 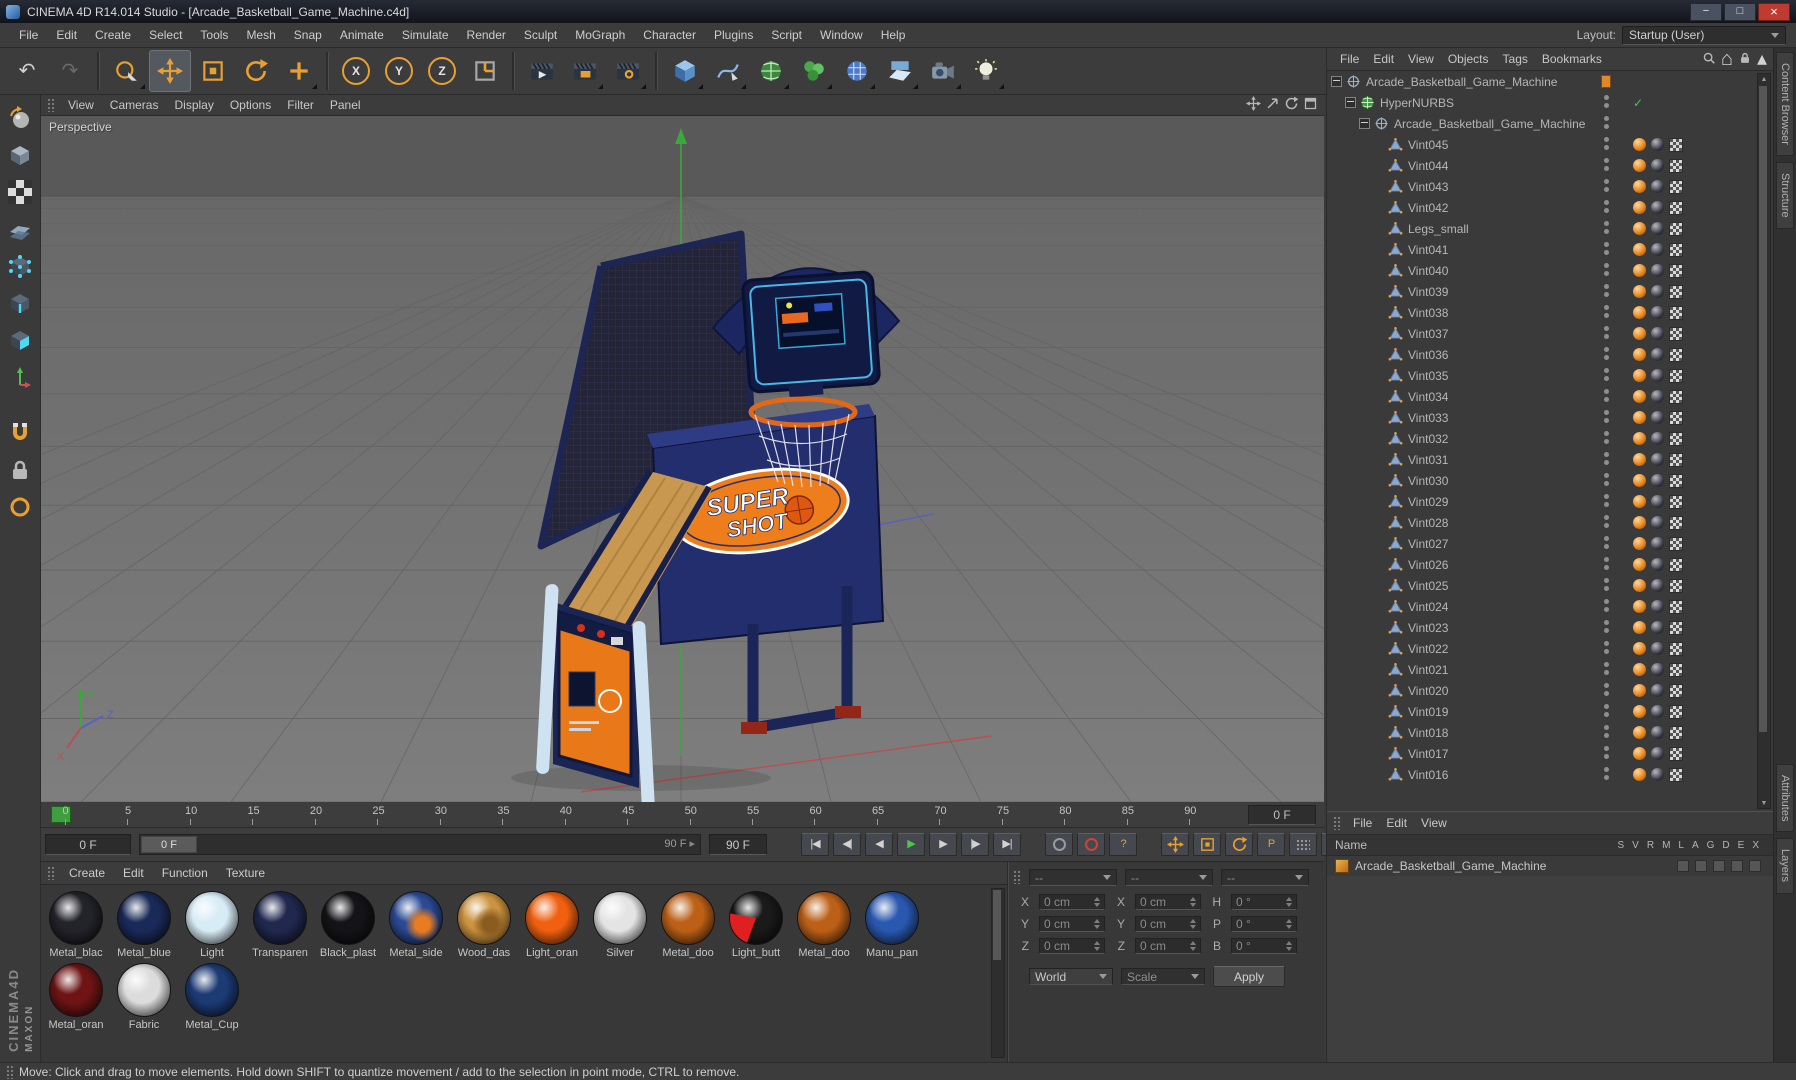 What do you see at coordinates (20, 155) in the screenshot?
I see `model-mode-button` at bounding box center [20, 155].